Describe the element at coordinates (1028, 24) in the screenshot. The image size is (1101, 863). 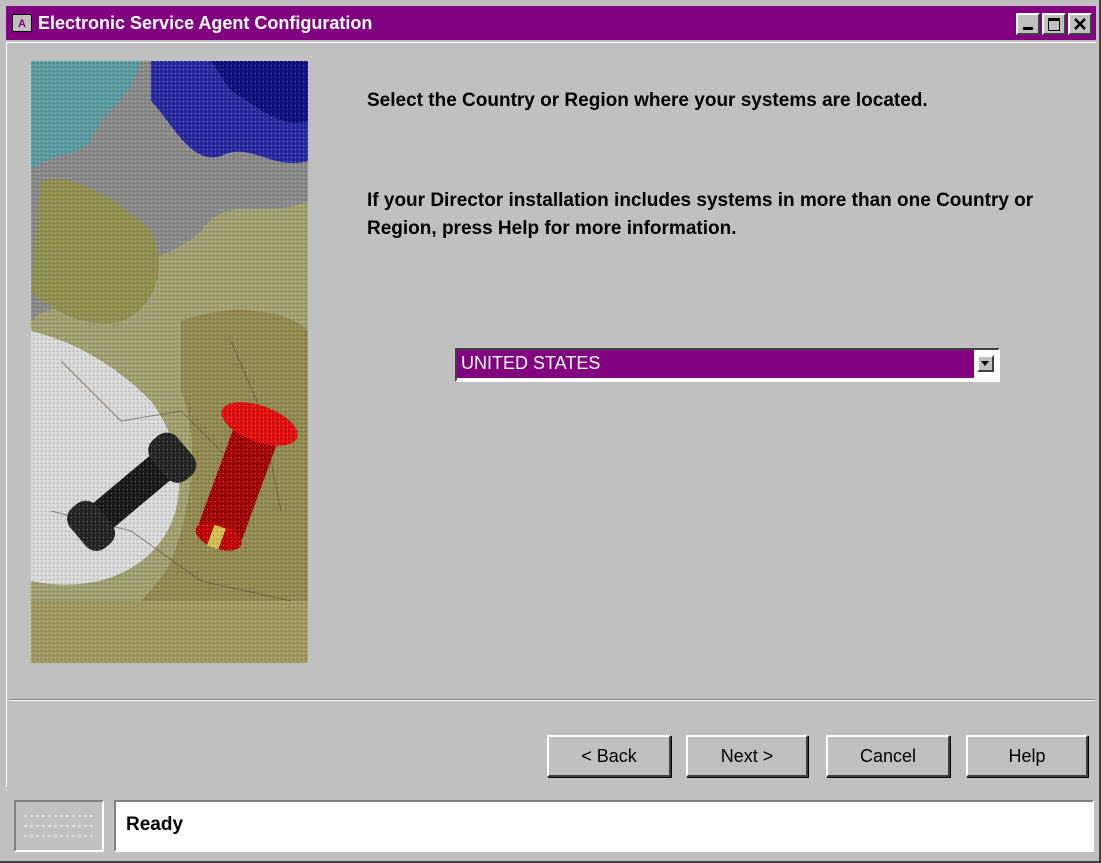
I see `minimize-button` at that location.